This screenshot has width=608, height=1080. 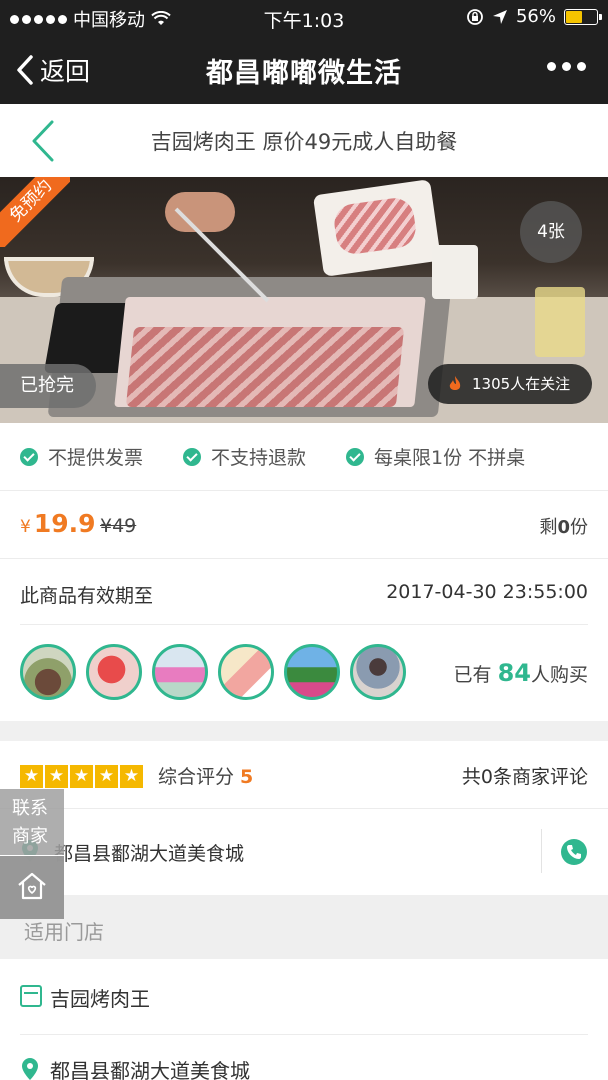 I want to click on rating-score: 5, so click(x=247, y=777).